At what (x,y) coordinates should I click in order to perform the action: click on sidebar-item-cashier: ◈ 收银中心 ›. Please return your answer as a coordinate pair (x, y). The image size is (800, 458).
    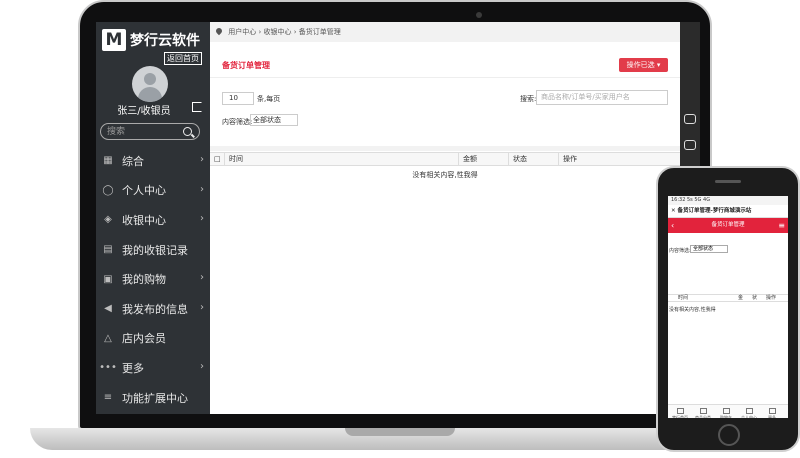
    Looking at the image, I should click on (153, 220).